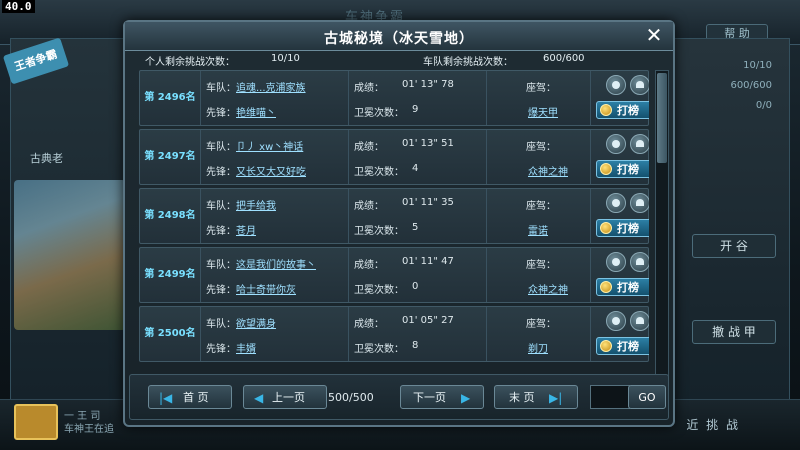  I want to click on challenge-info-bar: 个人剩余挑战次数： 10/10 车队剩余挑战次数： 600/600, so click(399, 60).